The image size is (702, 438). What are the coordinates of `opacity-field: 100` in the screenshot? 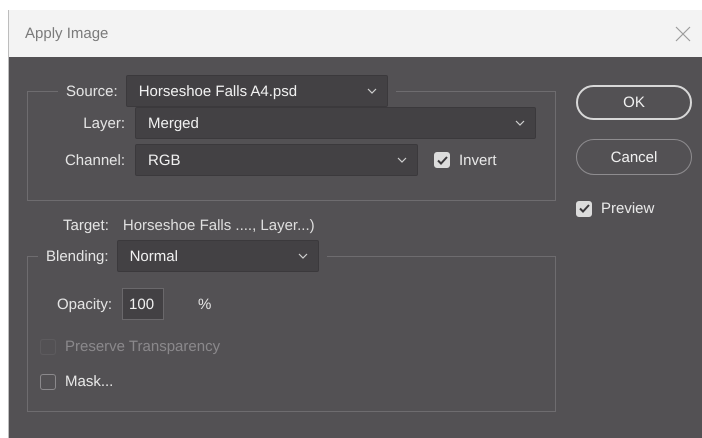 It's located at (143, 304).